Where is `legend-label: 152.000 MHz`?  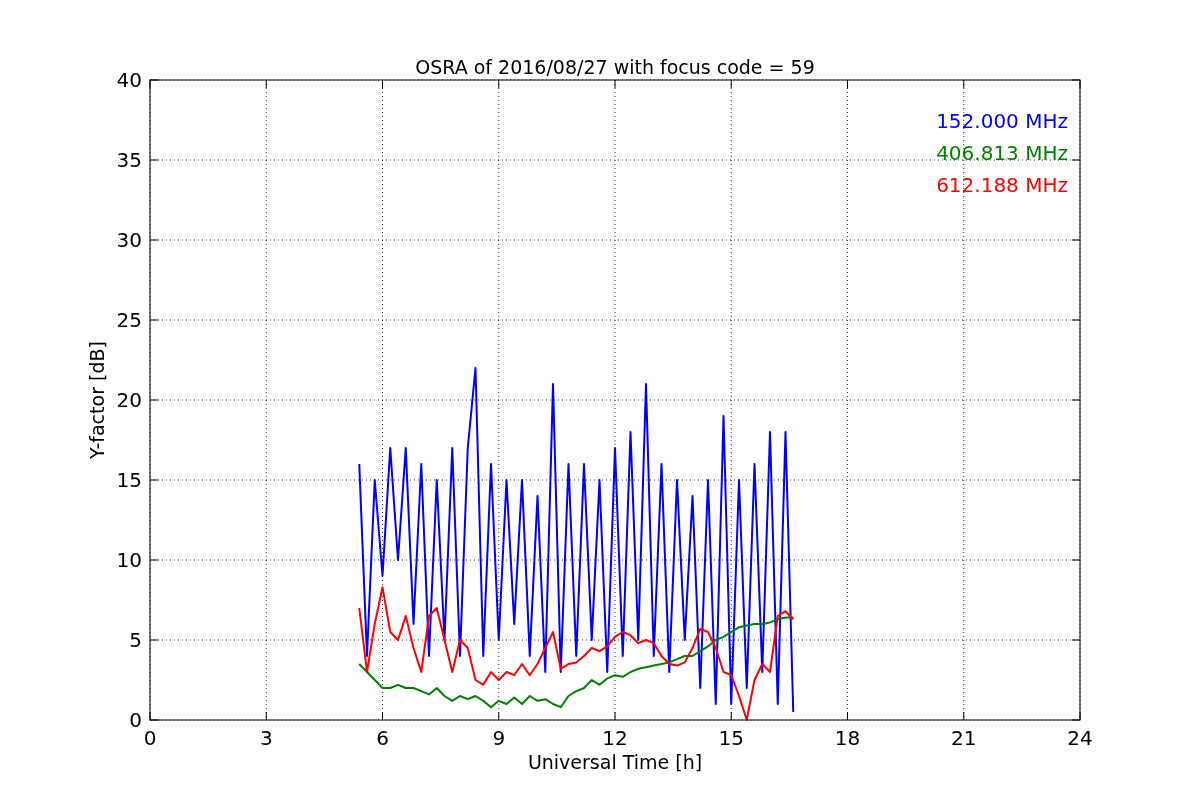 legend-label: 152.000 MHz is located at coordinates (1002, 121).